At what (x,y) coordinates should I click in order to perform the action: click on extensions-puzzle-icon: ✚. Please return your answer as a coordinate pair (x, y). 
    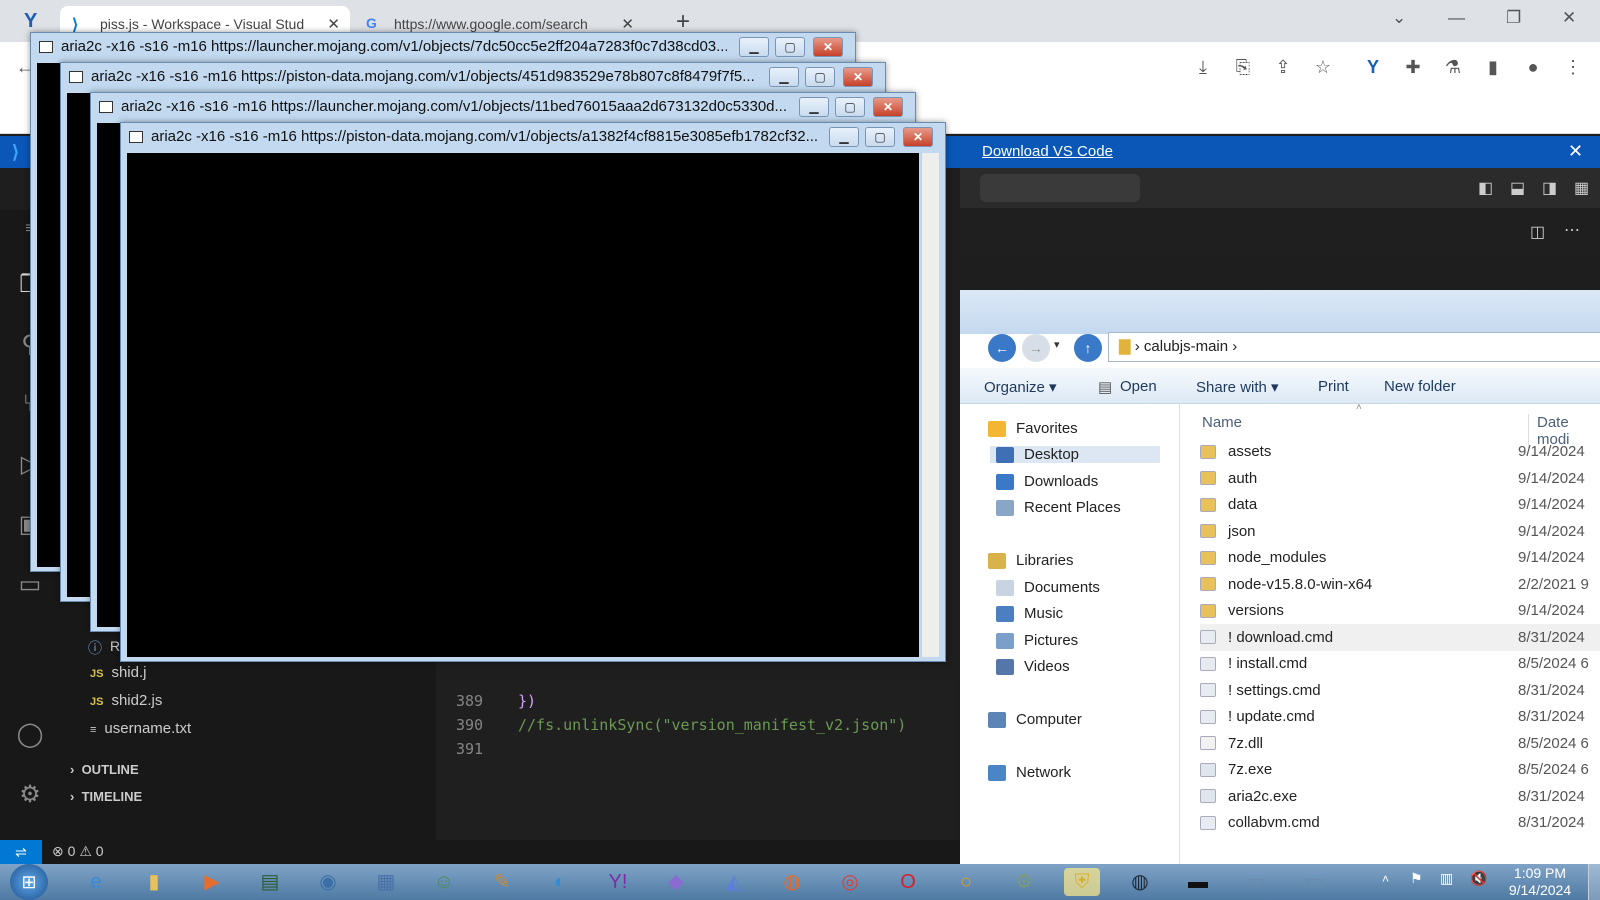
    Looking at the image, I should click on (1413, 67).